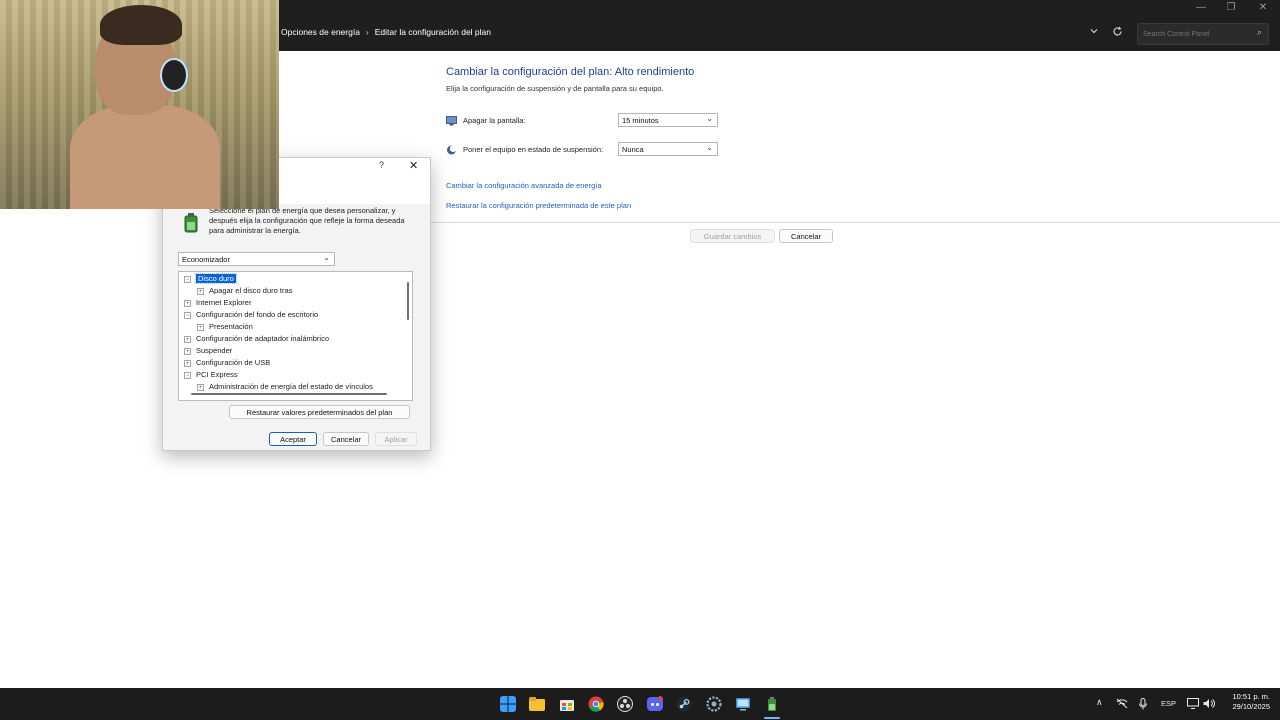 The height and width of the screenshot is (720, 1280). Describe the element at coordinates (655, 704) in the screenshot. I see `discord-icon` at that location.